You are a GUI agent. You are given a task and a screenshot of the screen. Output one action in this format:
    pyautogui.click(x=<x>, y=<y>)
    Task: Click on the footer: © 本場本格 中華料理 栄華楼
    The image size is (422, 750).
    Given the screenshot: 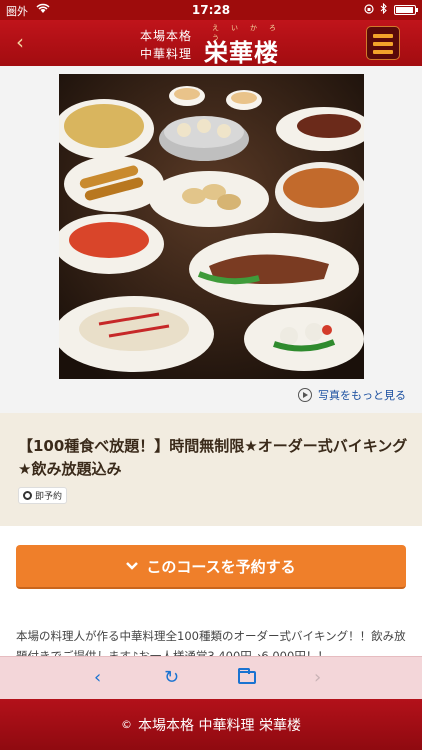 What is the action you would take?
    pyautogui.click(x=211, y=724)
    